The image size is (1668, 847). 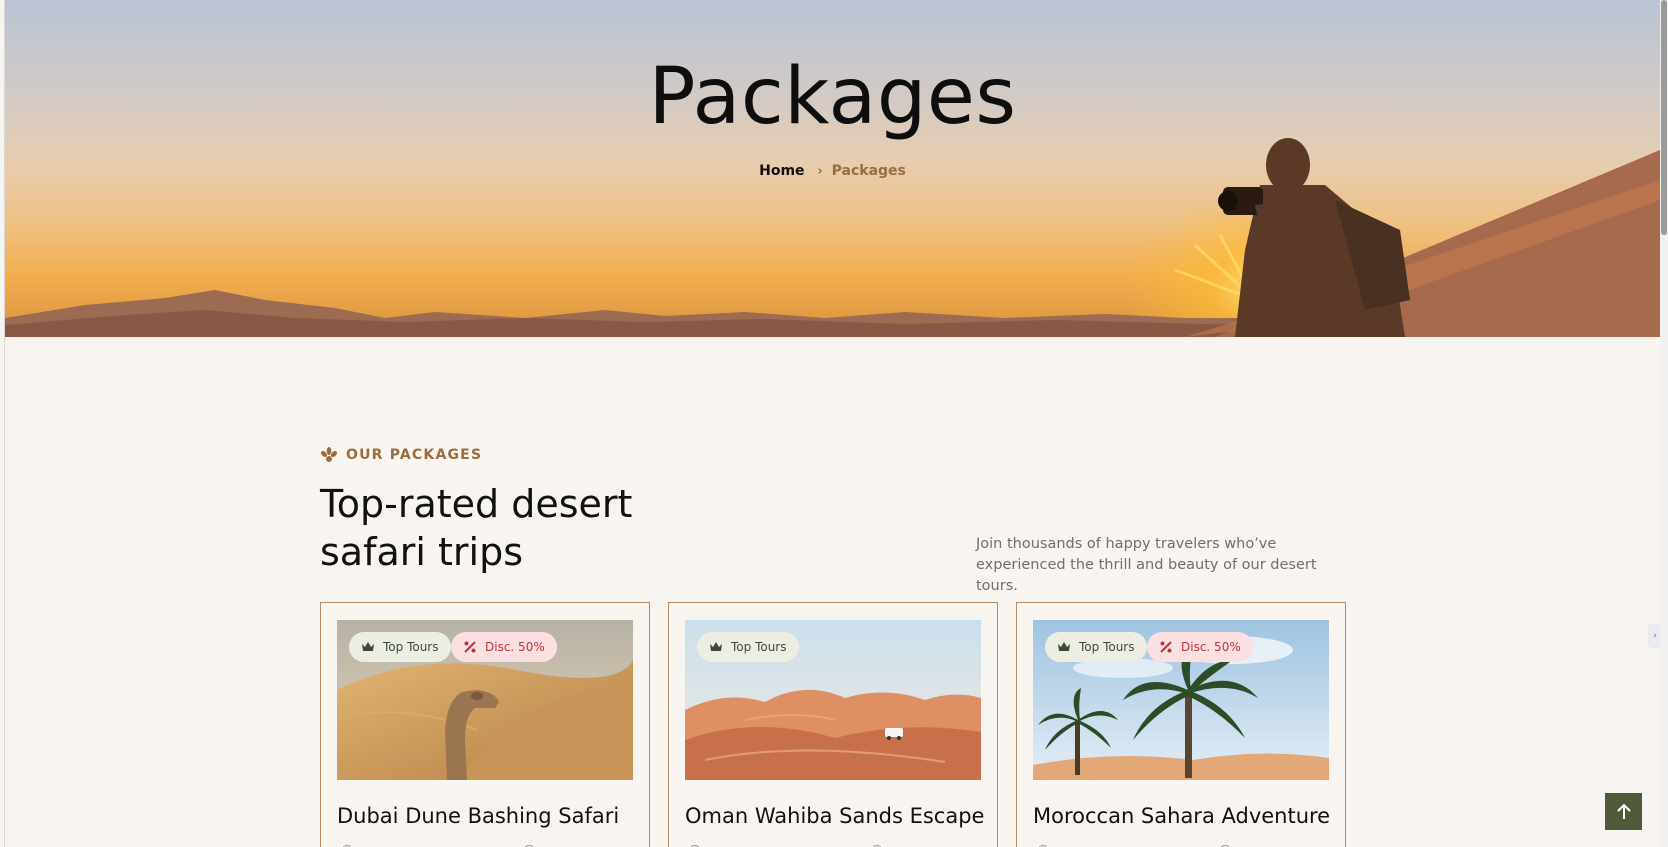 What do you see at coordinates (1664, 117) in the screenshot?
I see `scrollbar-thumb` at bounding box center [1664, 117].